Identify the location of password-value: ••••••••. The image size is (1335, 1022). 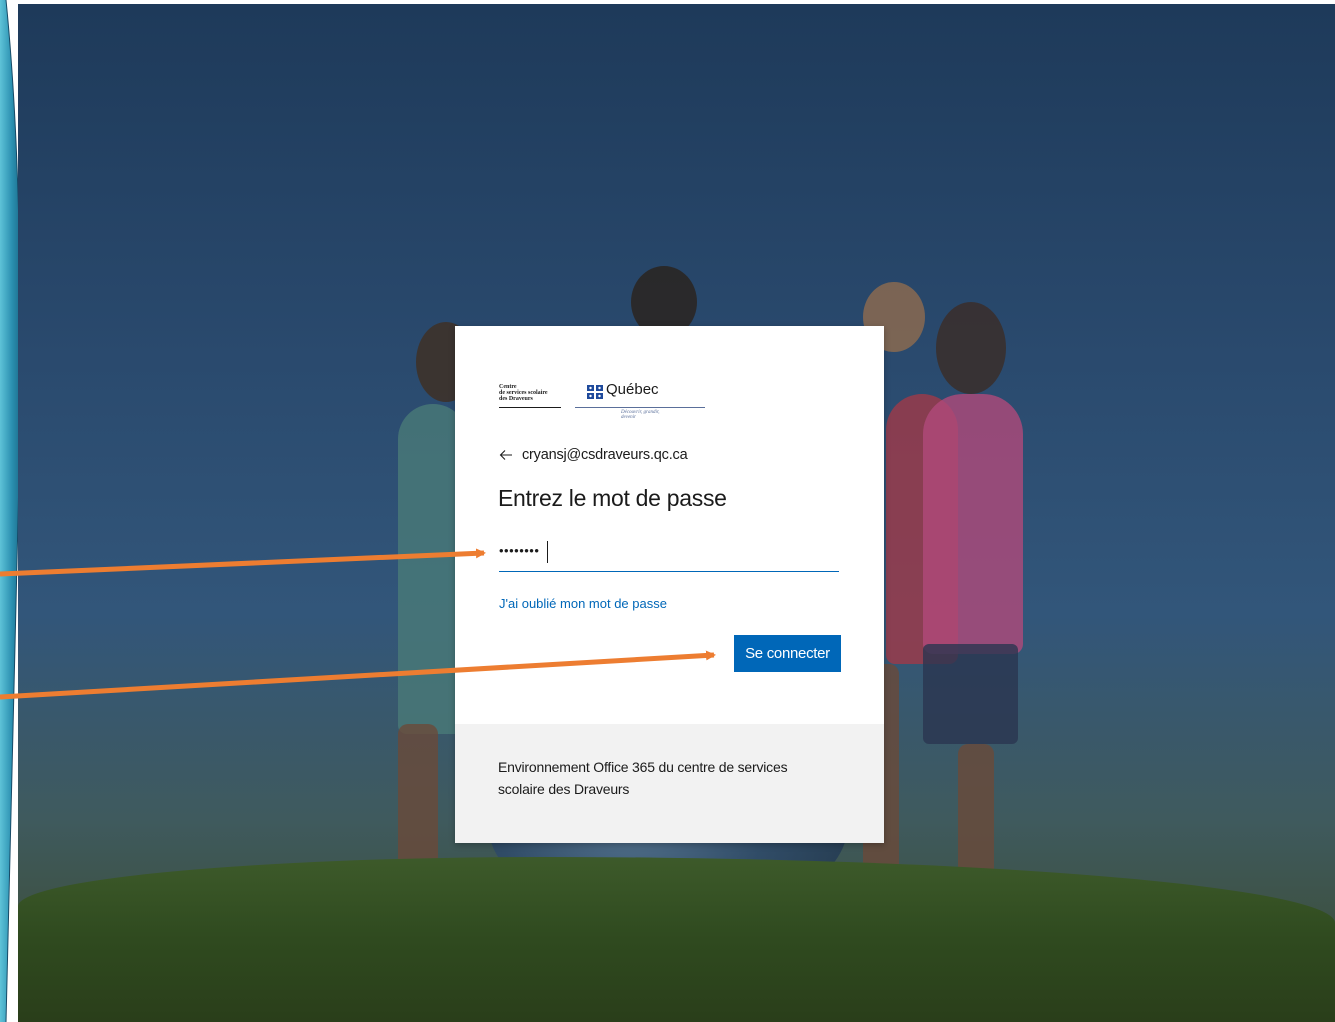
(519, 550).